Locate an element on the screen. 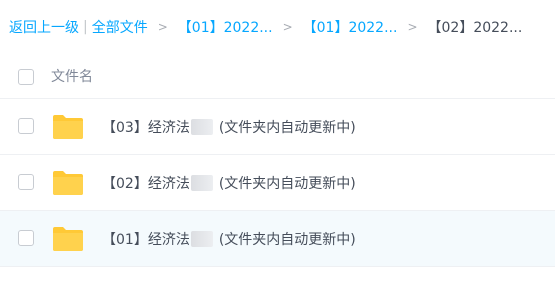 Image resolution: width=555 pixels, height=284 pixels. breadcrumb-all-files: 全部文件 is located at coordinates (120, 27).